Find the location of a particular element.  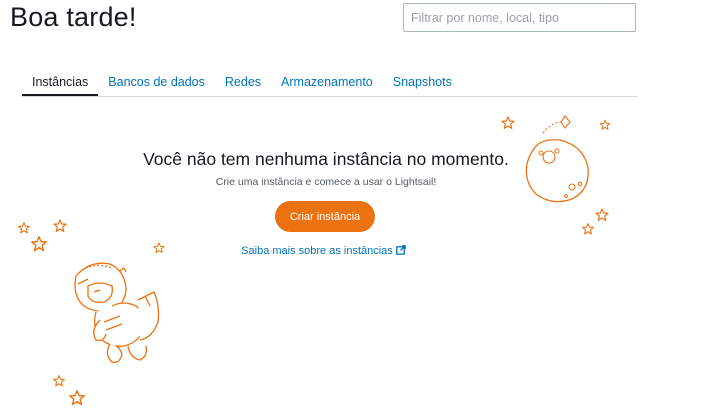

robot-illustration is located at coordinates (117, 312).